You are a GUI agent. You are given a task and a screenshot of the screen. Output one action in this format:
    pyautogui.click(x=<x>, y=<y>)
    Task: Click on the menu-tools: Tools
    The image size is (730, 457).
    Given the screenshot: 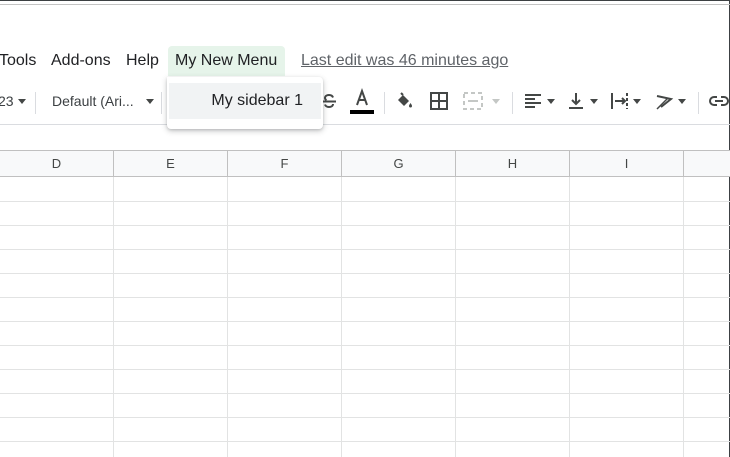 What is the action you would take?
    pyautogui.click(x=21, y=61)
    